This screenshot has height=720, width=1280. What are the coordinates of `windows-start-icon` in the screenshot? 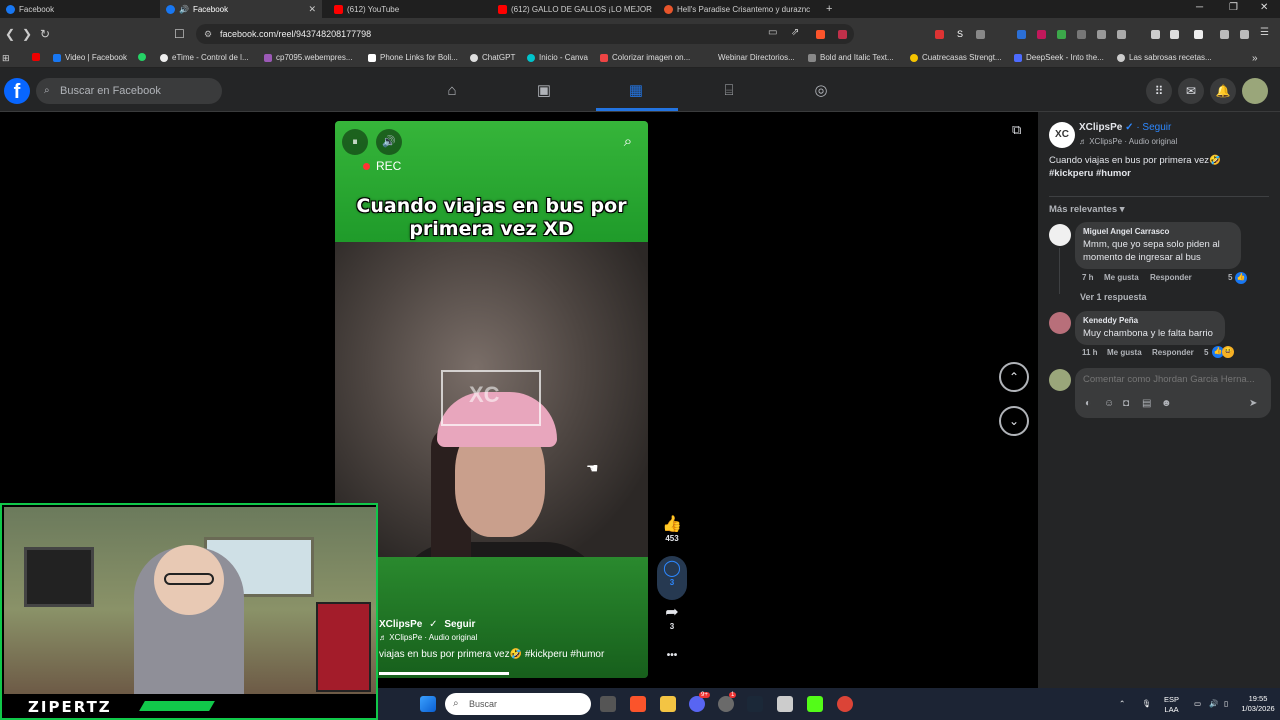 It's located at (428, 704).